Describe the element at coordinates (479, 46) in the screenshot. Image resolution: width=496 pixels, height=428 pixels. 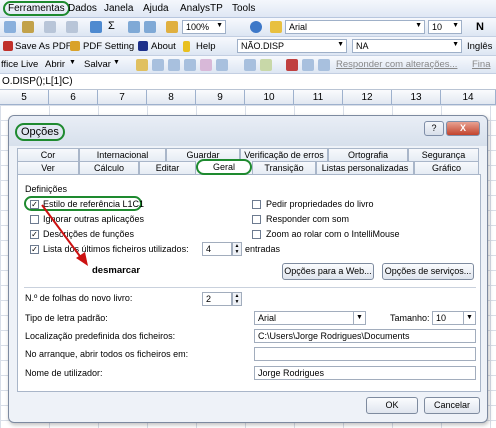
I see `language-button: Inglês` at that location.